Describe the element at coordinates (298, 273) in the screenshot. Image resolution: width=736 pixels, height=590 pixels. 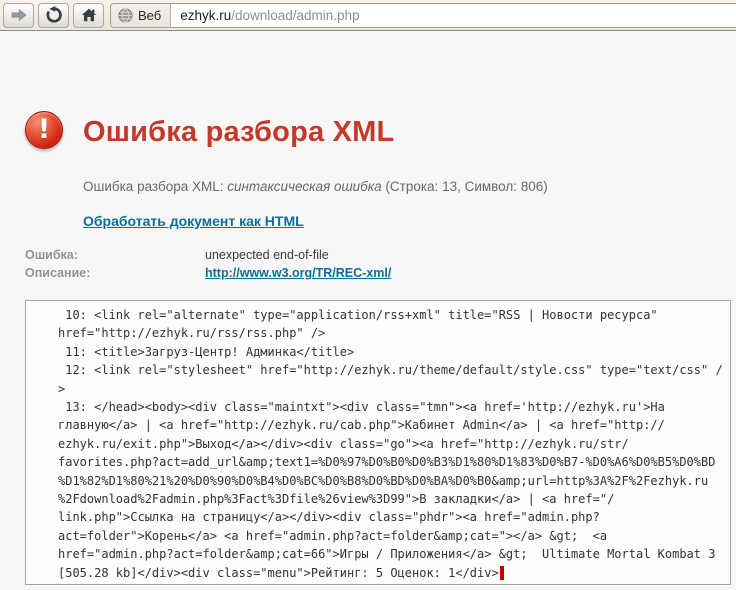
I see `w3c-spec-link: http://www.w3.org/TR/REC-xml/` at that location.